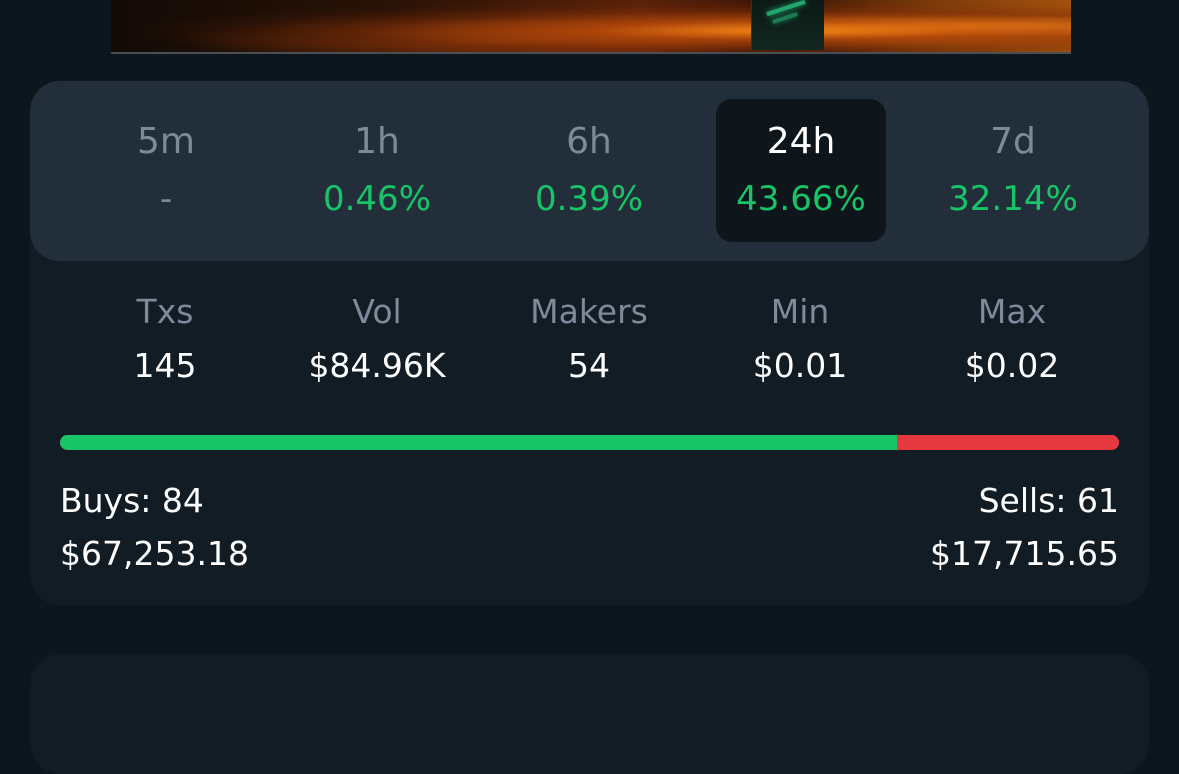 This screenshot has width=1179, height=774. Describe the element at coordinates (1013, 141) in the screenshot. I see `tab-label: 7d` at that location.